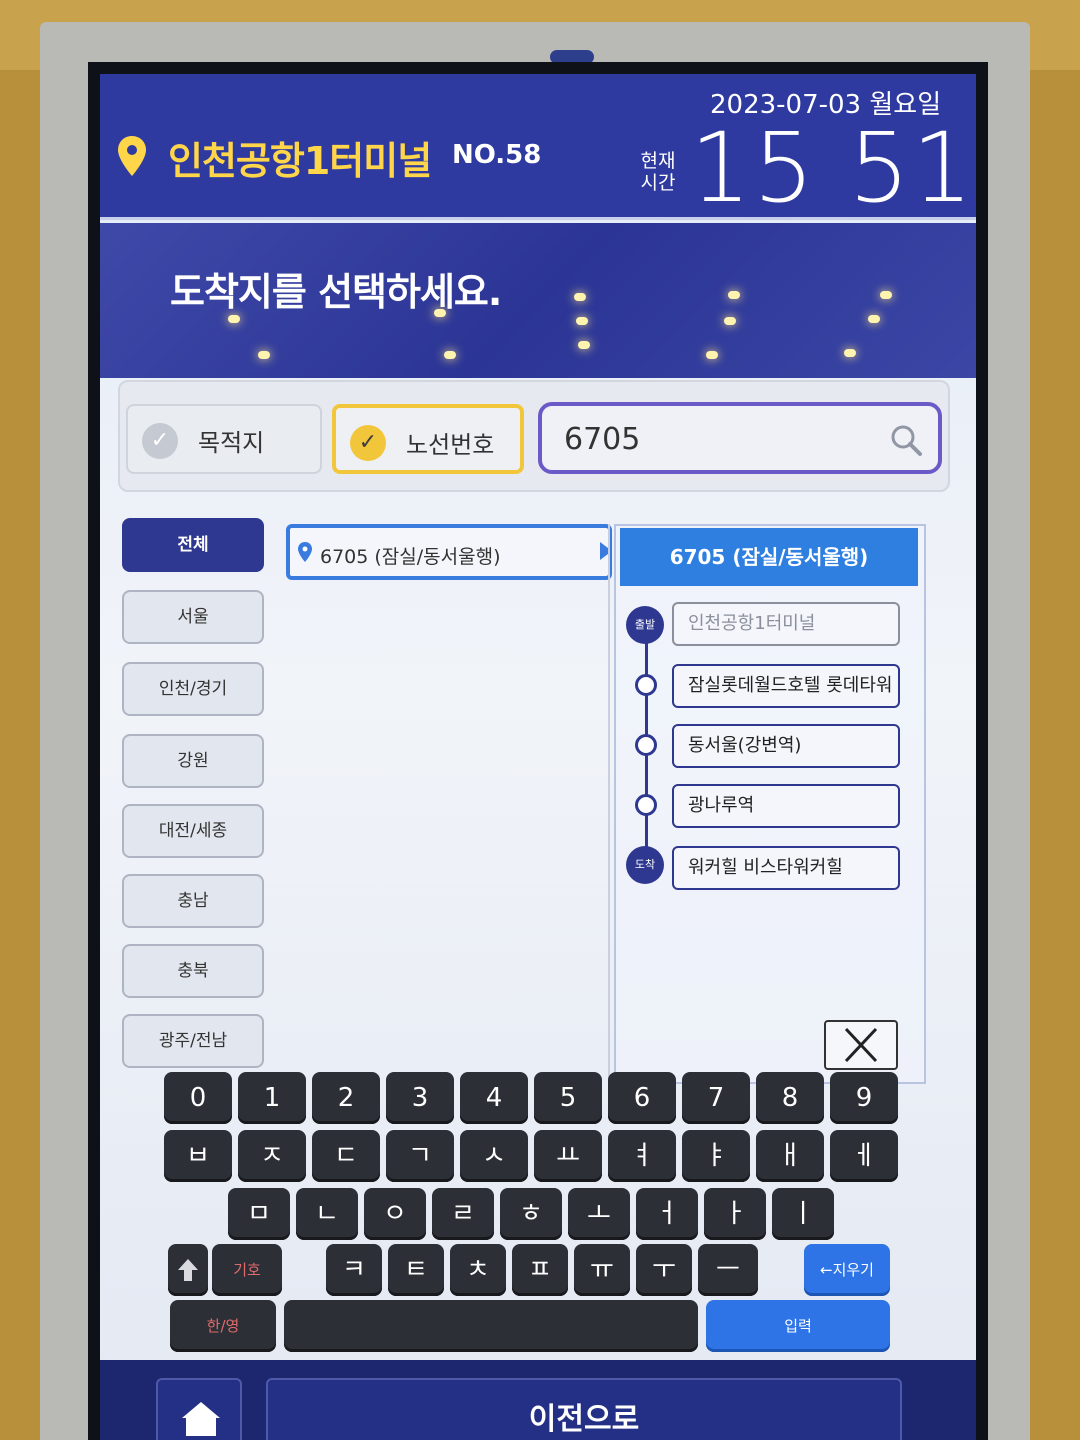 This screenshot has height=1440, width=1080. I want to click on current-location: 인천공항1터미널, so click(300, 161).